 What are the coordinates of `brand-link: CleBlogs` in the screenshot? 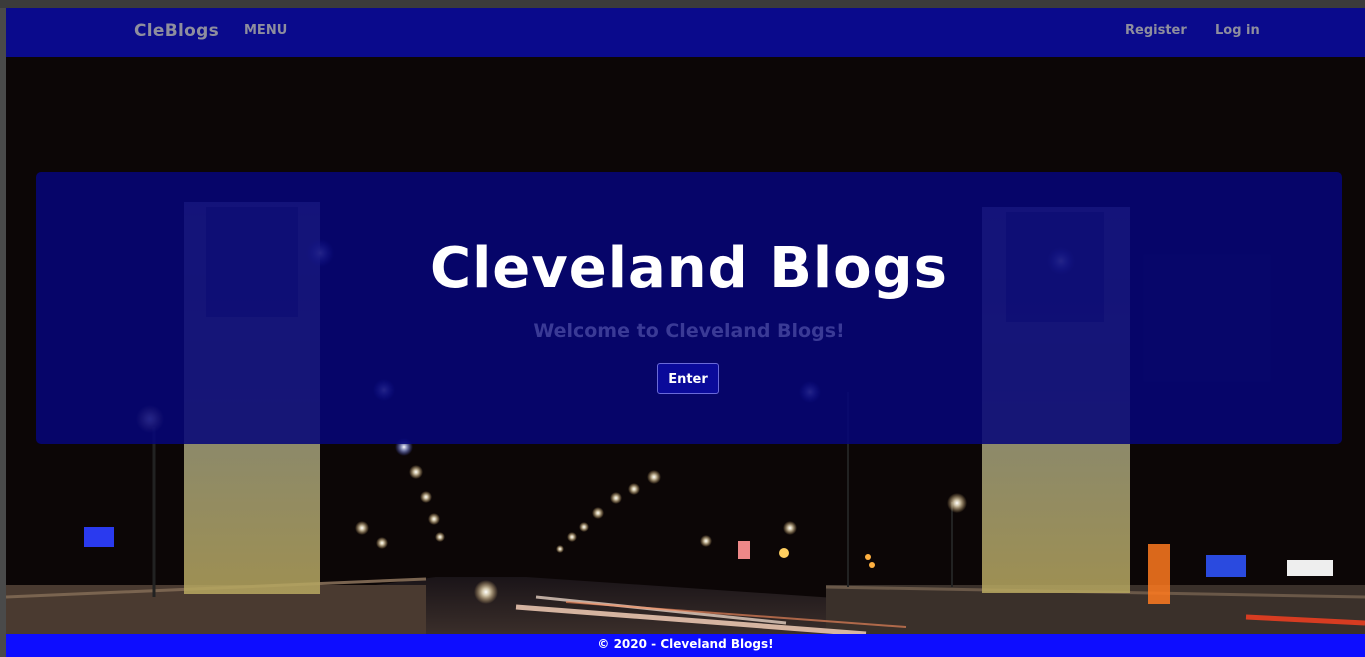 It's located at (176, 31).